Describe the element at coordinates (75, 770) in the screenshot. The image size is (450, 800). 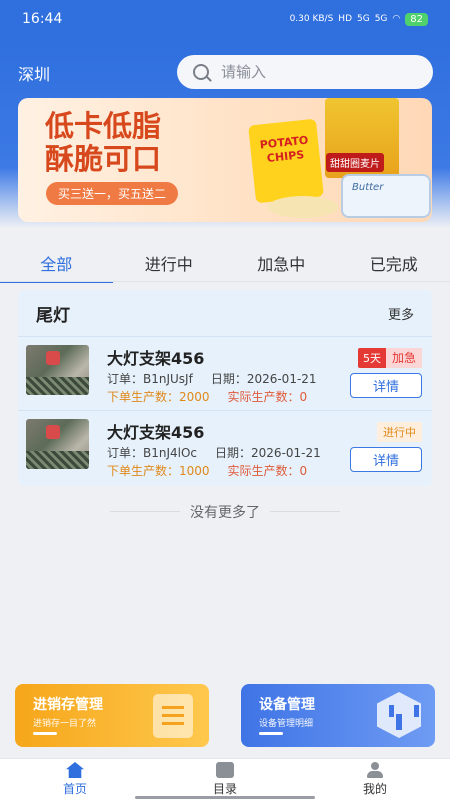
I see `home-icon` at that location.